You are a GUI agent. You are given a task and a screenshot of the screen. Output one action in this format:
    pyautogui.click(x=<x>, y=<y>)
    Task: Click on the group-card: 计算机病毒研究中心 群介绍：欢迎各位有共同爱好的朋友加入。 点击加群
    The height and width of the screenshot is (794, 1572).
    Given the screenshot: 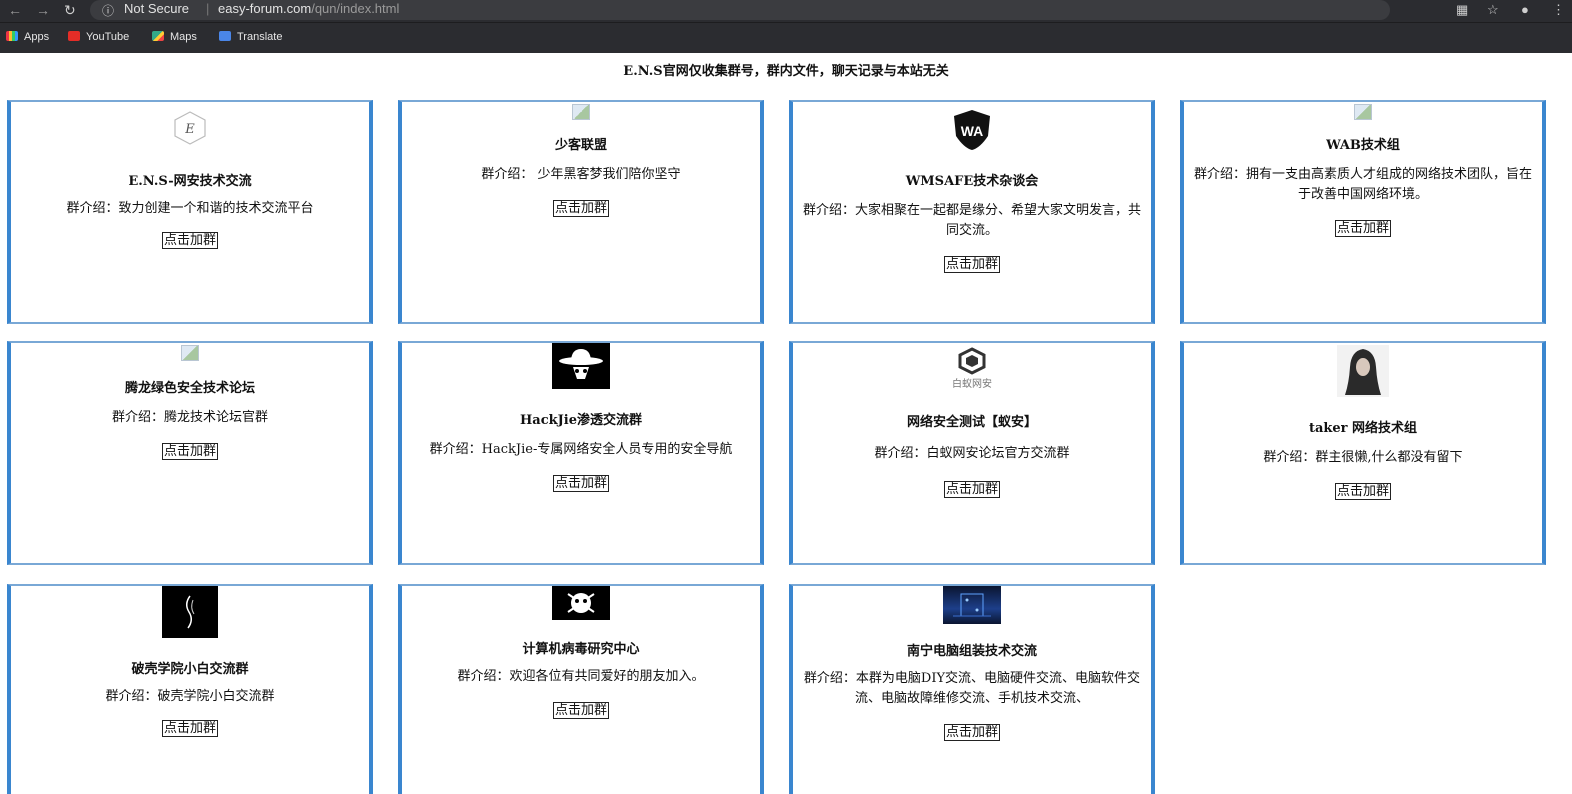 What is the action you would take?
    pyautogui.click(x=581, y=689)
    